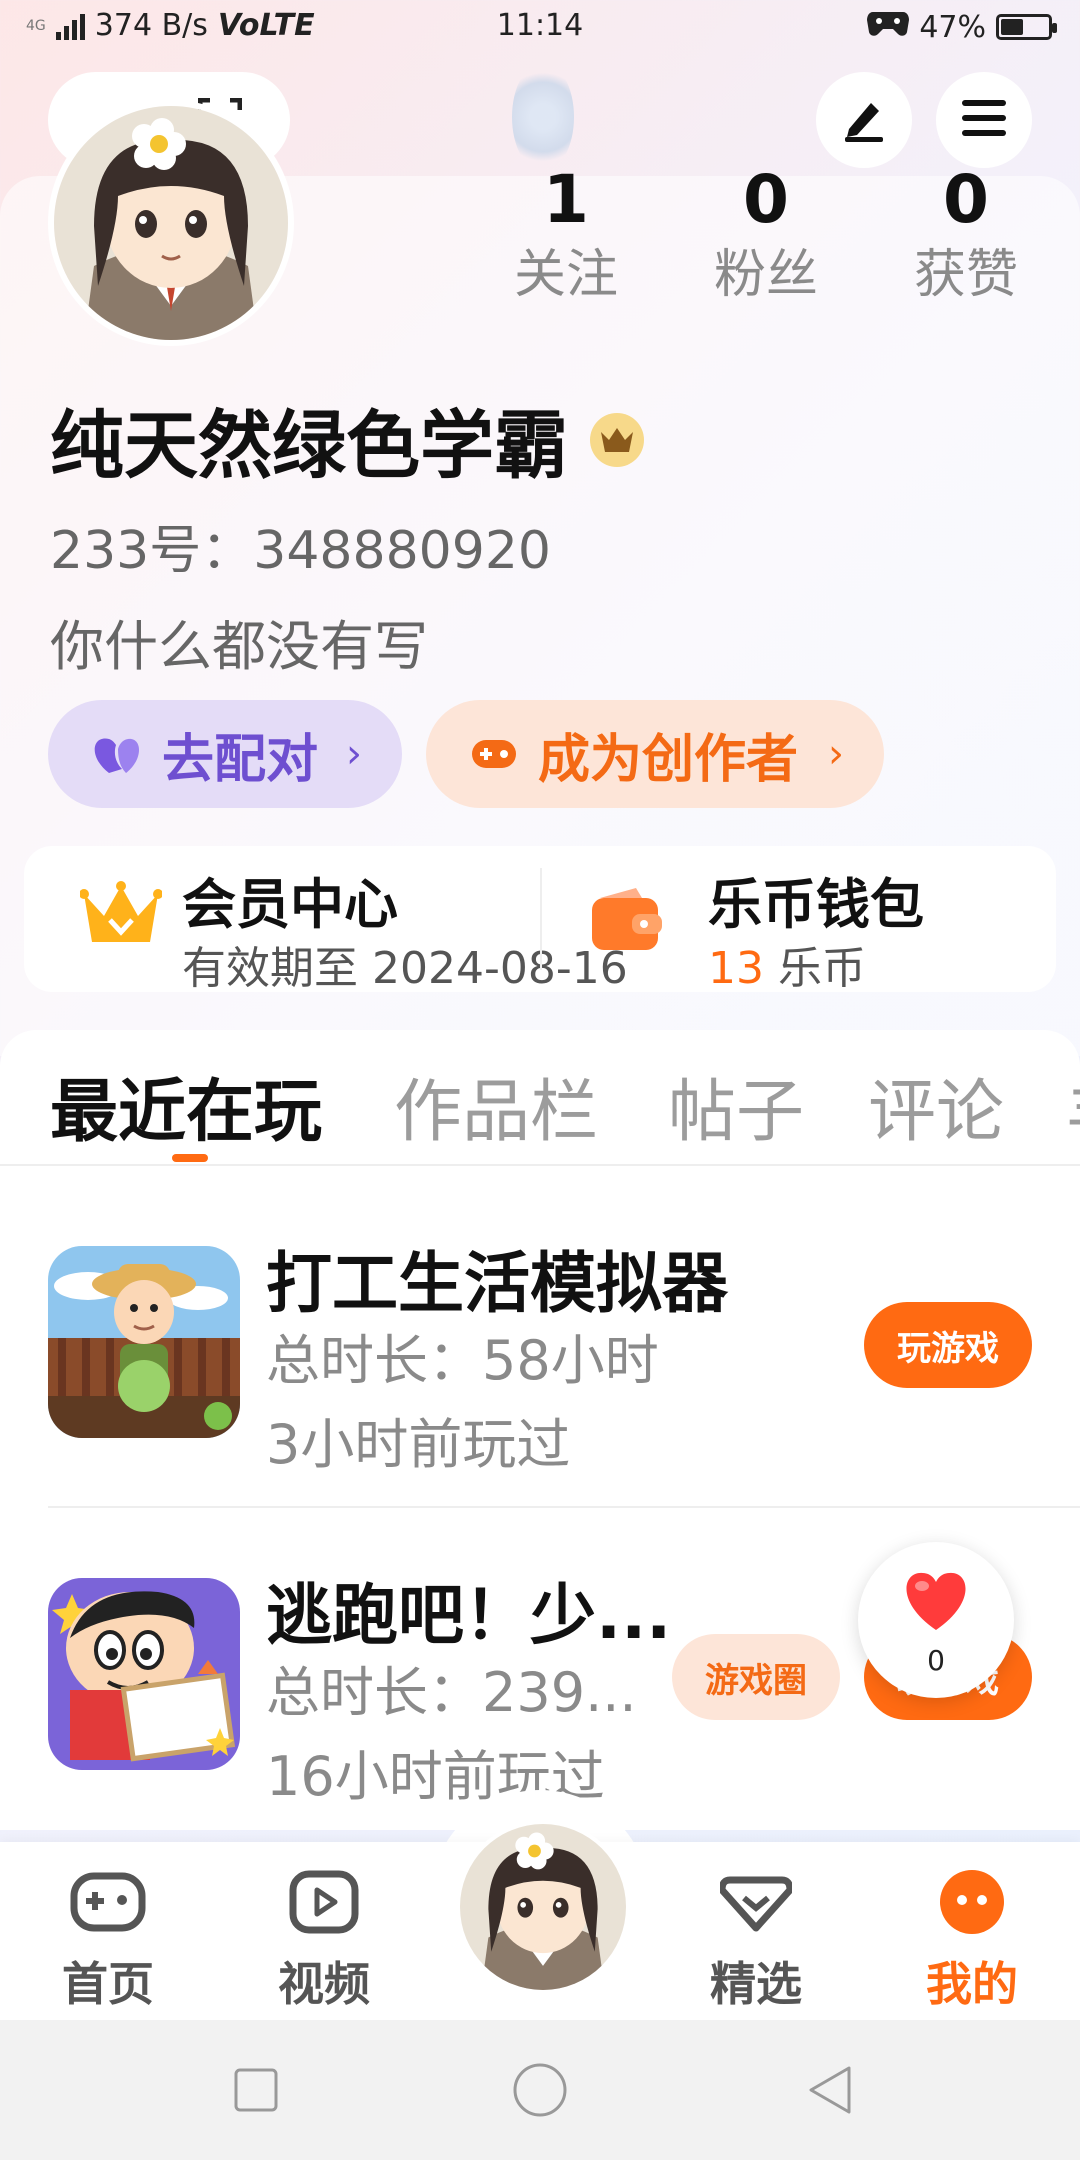 The image size is (1080, 2160). I want to click on nav-featured: 精选, so click(756, 1938).